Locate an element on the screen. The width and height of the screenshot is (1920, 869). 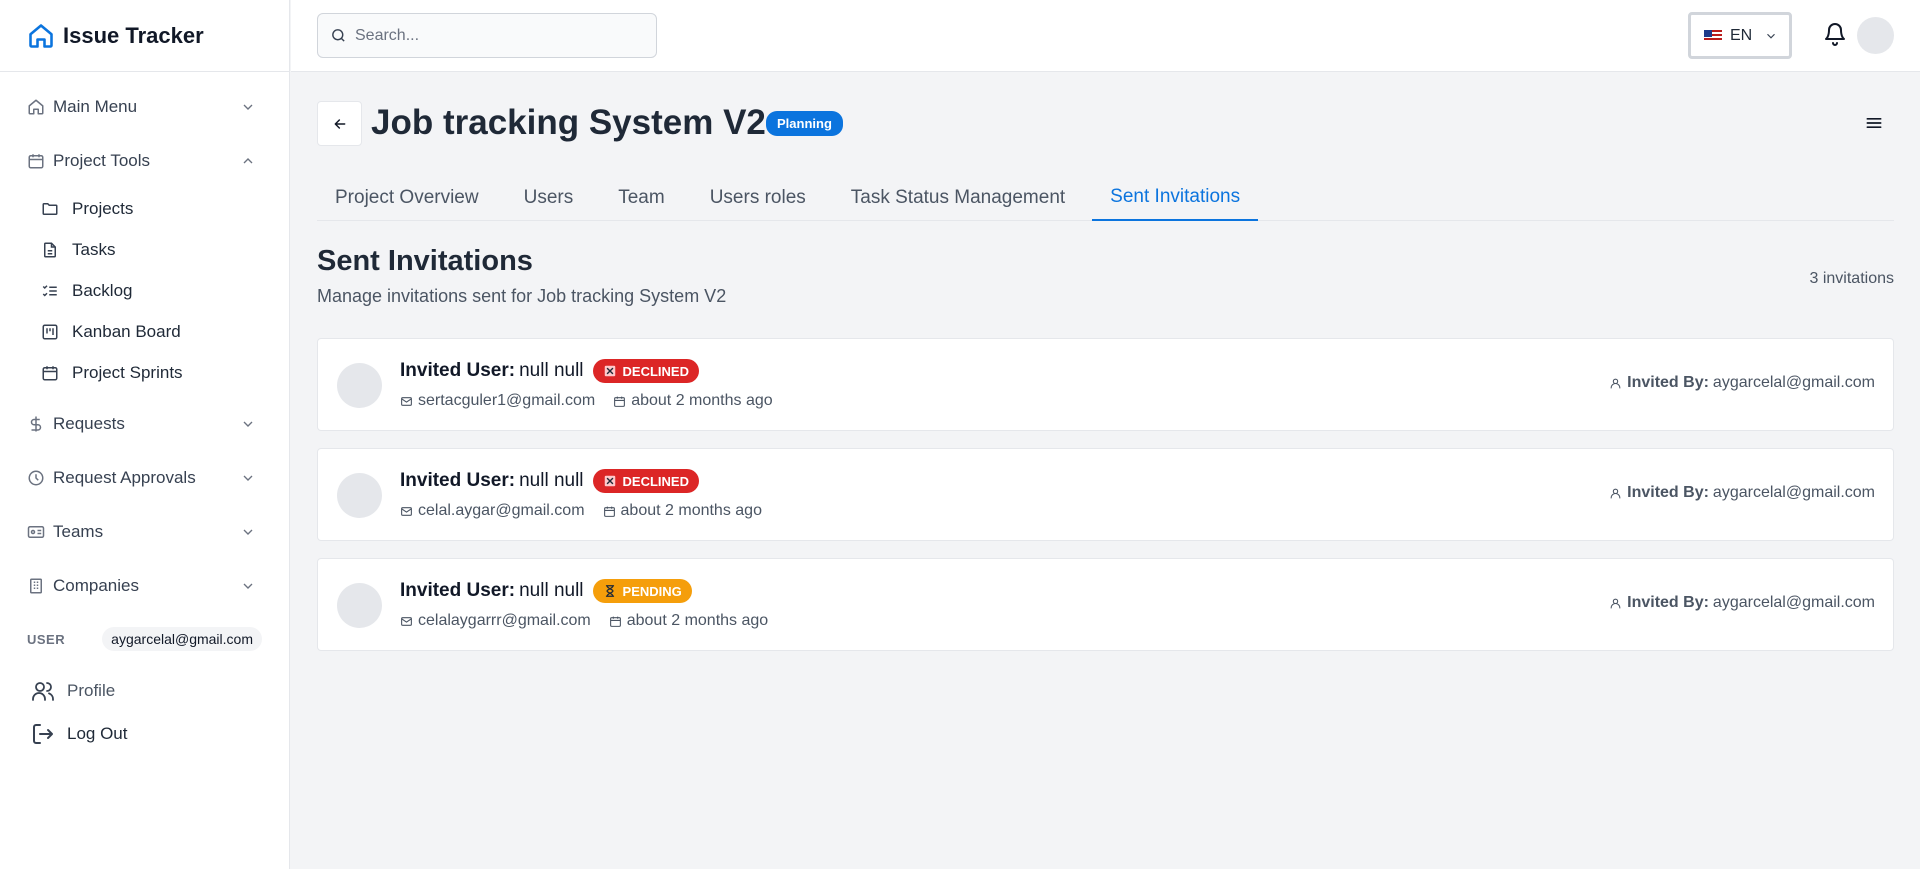
sidebar-item-label: Backlog is located at coordinates (102, 290).